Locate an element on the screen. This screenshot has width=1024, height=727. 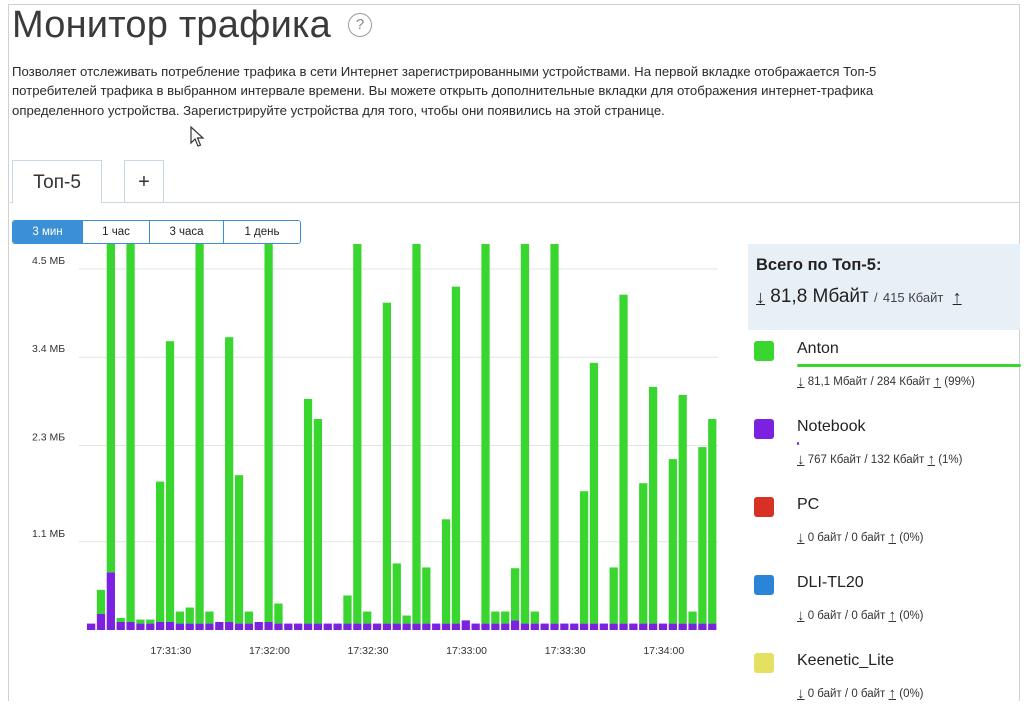
legend-item: DLI-TL20 ↓ 0 байт / 0 байт ↑ (0%) is located at coordinates (887, 611).